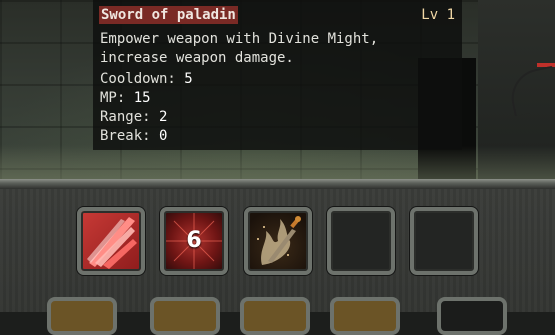 The width and height of the screenshot is (555, 335). I want to click on stat-cooldown: Cooldown: 5, so click(146, 79).